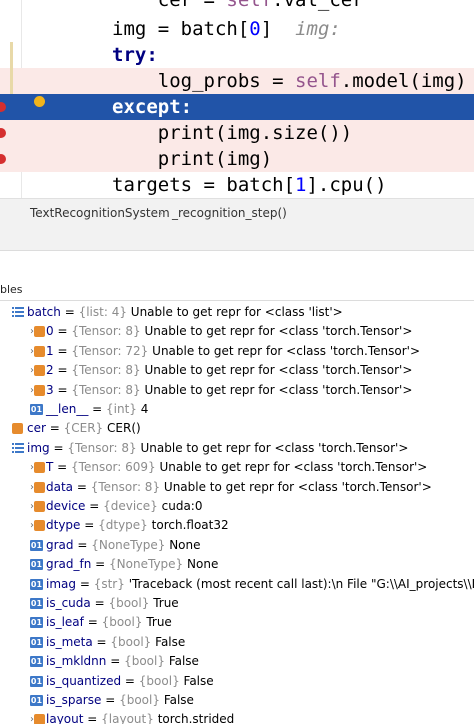  Describe the element at coordinates (237, 409) in the screenshot. I see `variable-row: 01 __len__ = {int} 4` at that location.